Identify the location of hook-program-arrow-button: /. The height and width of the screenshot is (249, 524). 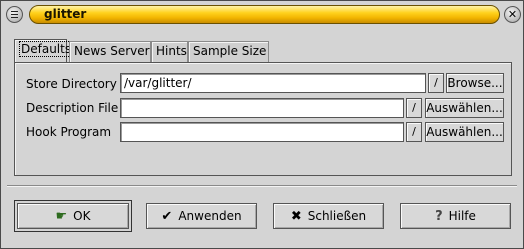
(414, 132).